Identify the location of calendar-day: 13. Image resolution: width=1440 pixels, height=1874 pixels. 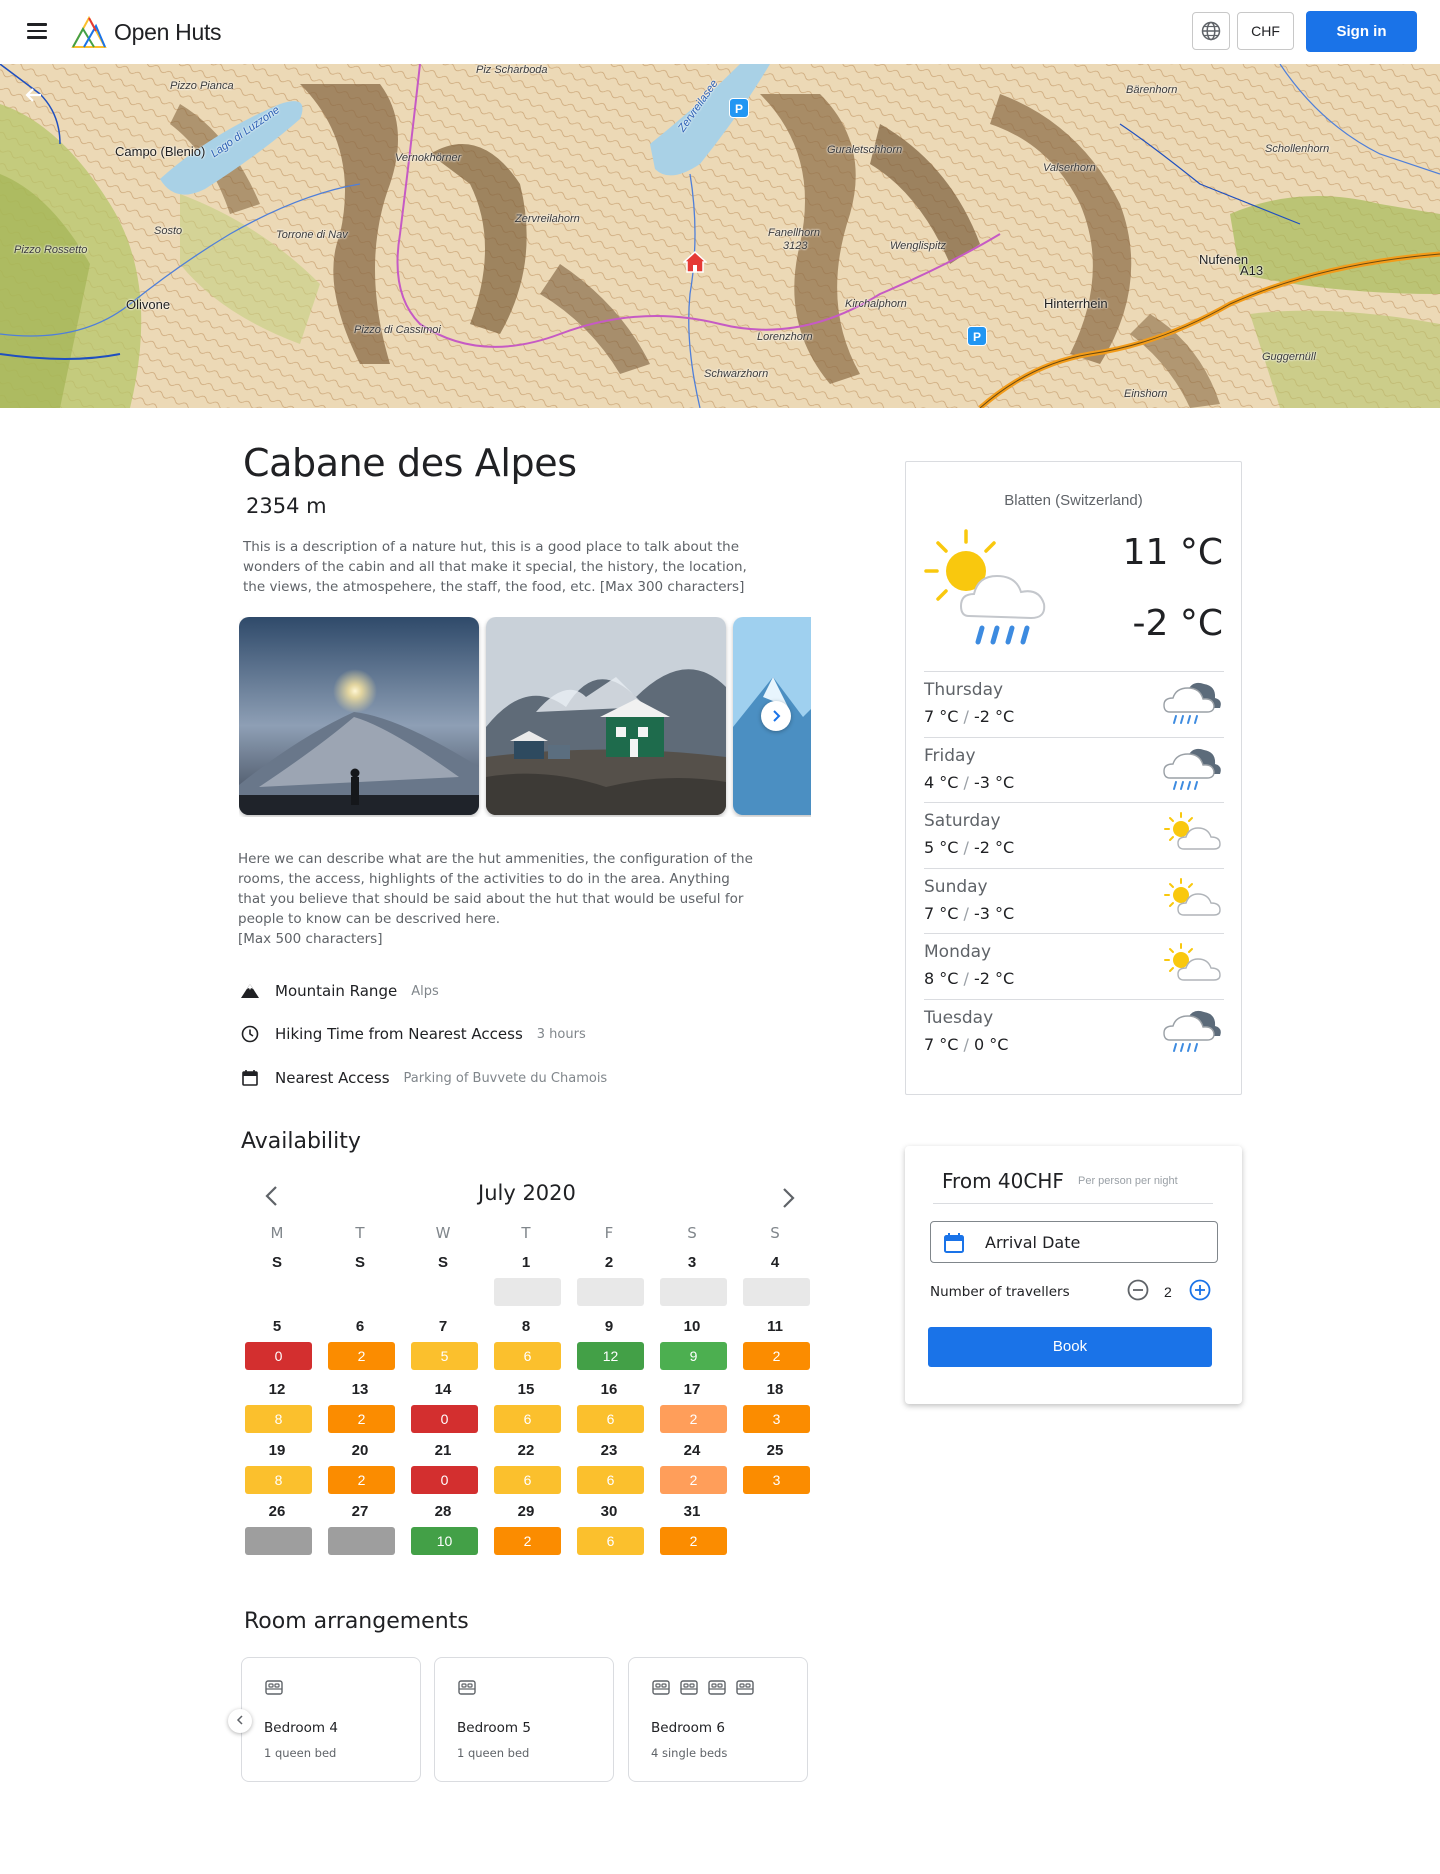
(360, 1389).